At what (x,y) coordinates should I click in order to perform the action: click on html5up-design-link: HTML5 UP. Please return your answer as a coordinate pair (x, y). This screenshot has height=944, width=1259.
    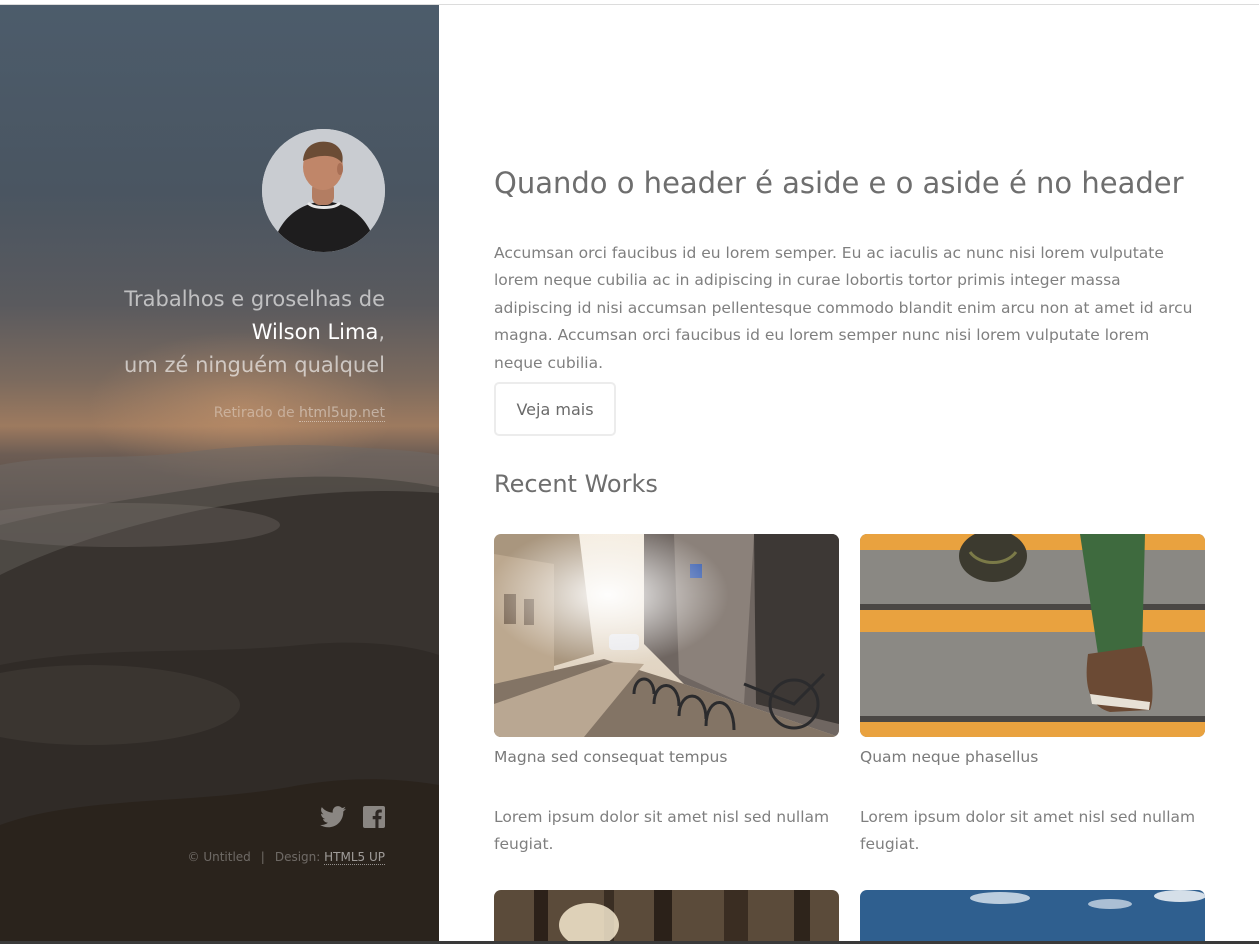
    Looking at the image, I should click on (354, 857).